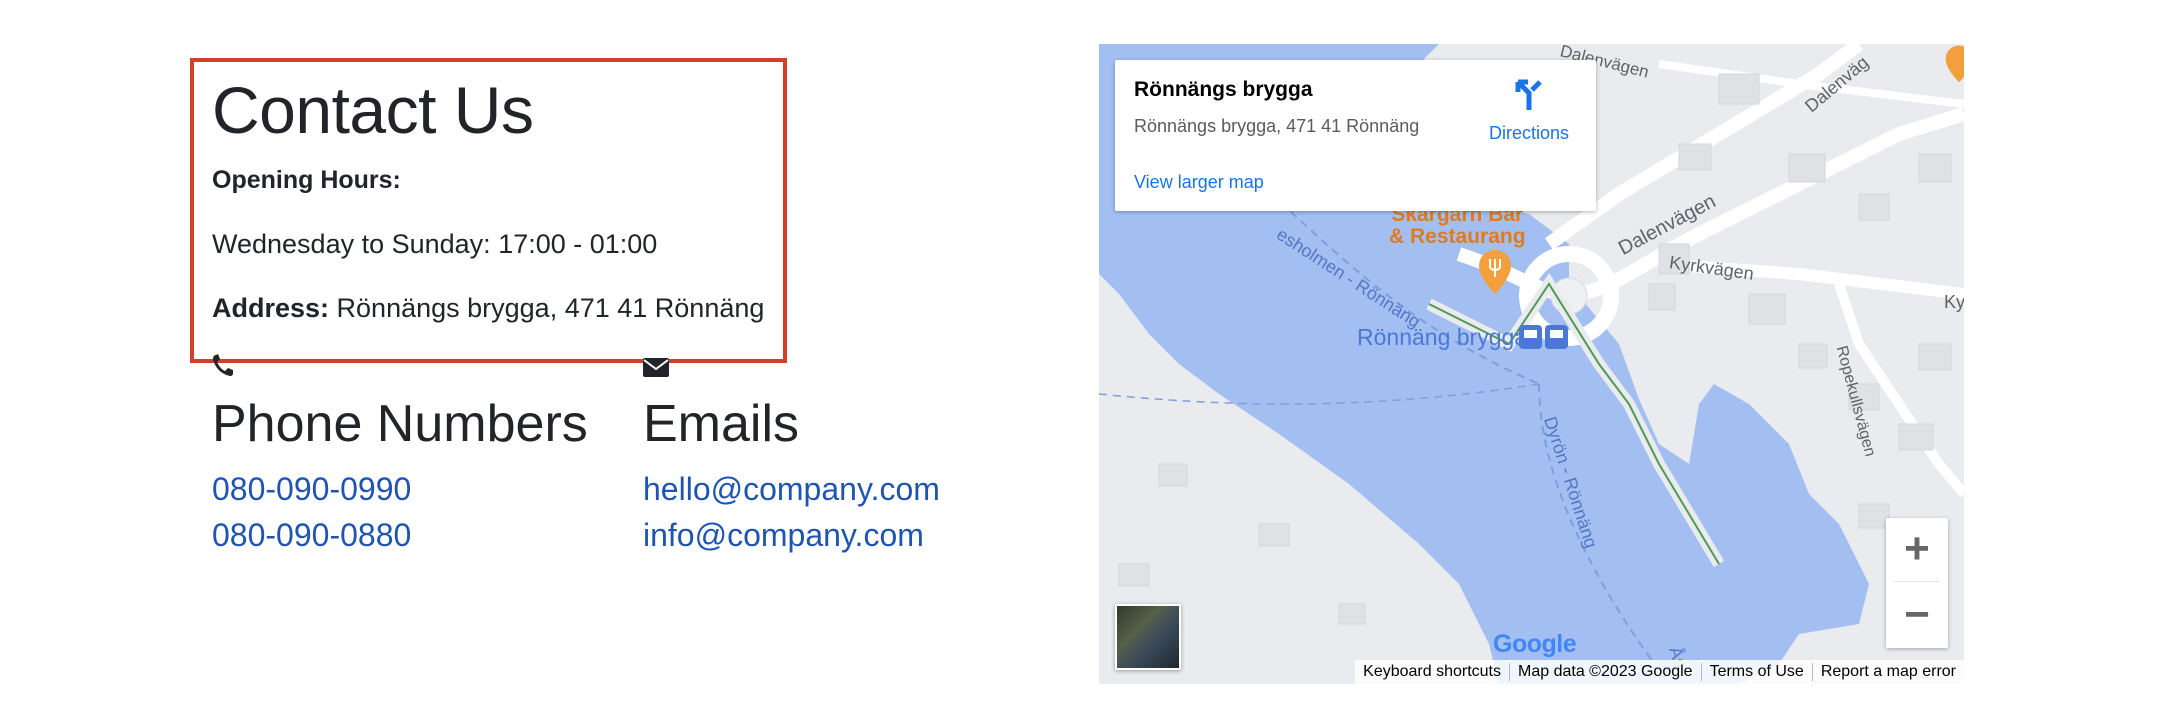 The width and height of the screenshot is (2166, 716). What do you see at coordinates (311, 489) in the screenshot?
I see `phone-link-1: 080-090-0990` at bounding box center [311, 489].